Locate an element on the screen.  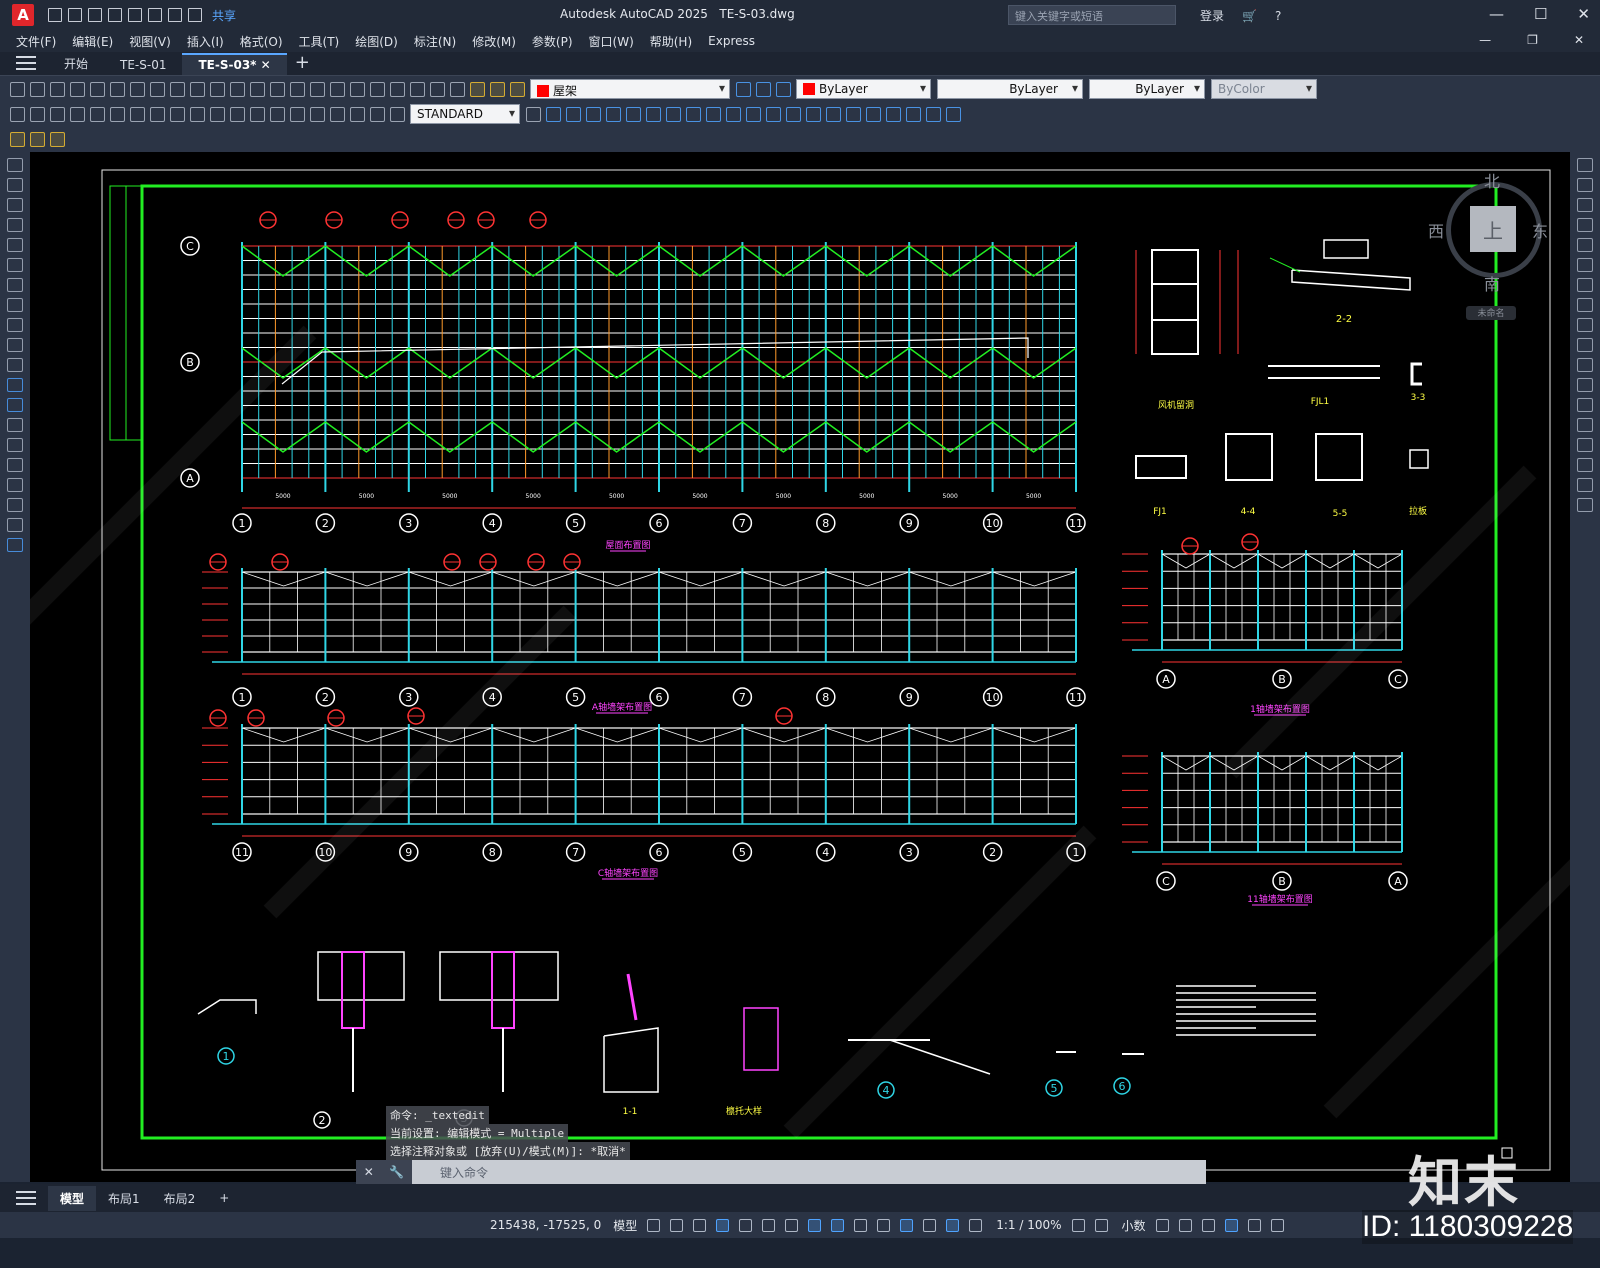
view-nw-iso-icon is located at coordinates (733, 114).